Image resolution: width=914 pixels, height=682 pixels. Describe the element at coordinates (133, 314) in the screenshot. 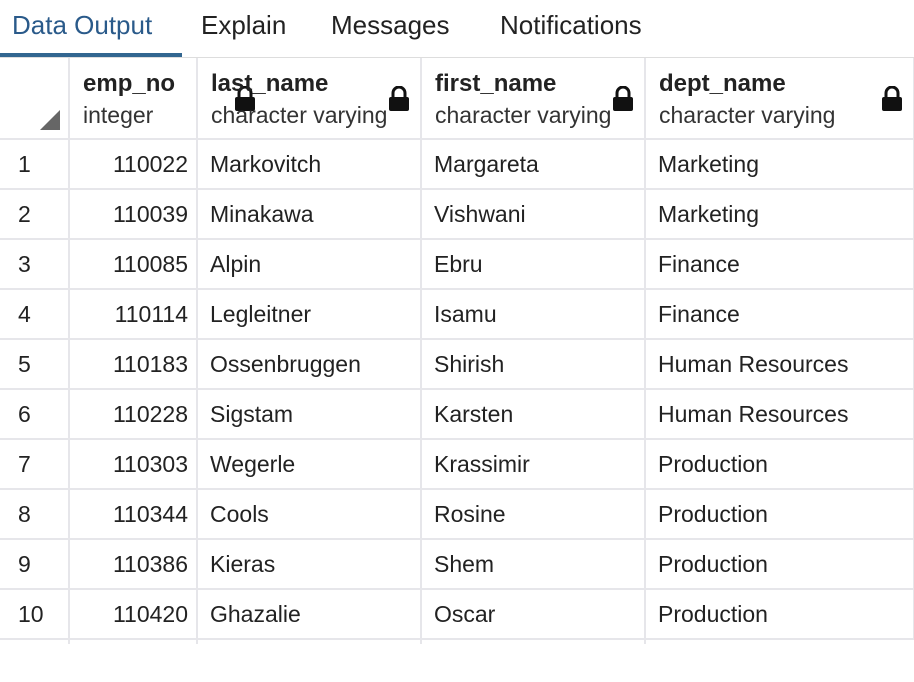

I see `cell-emp-no: 110114` at that location.